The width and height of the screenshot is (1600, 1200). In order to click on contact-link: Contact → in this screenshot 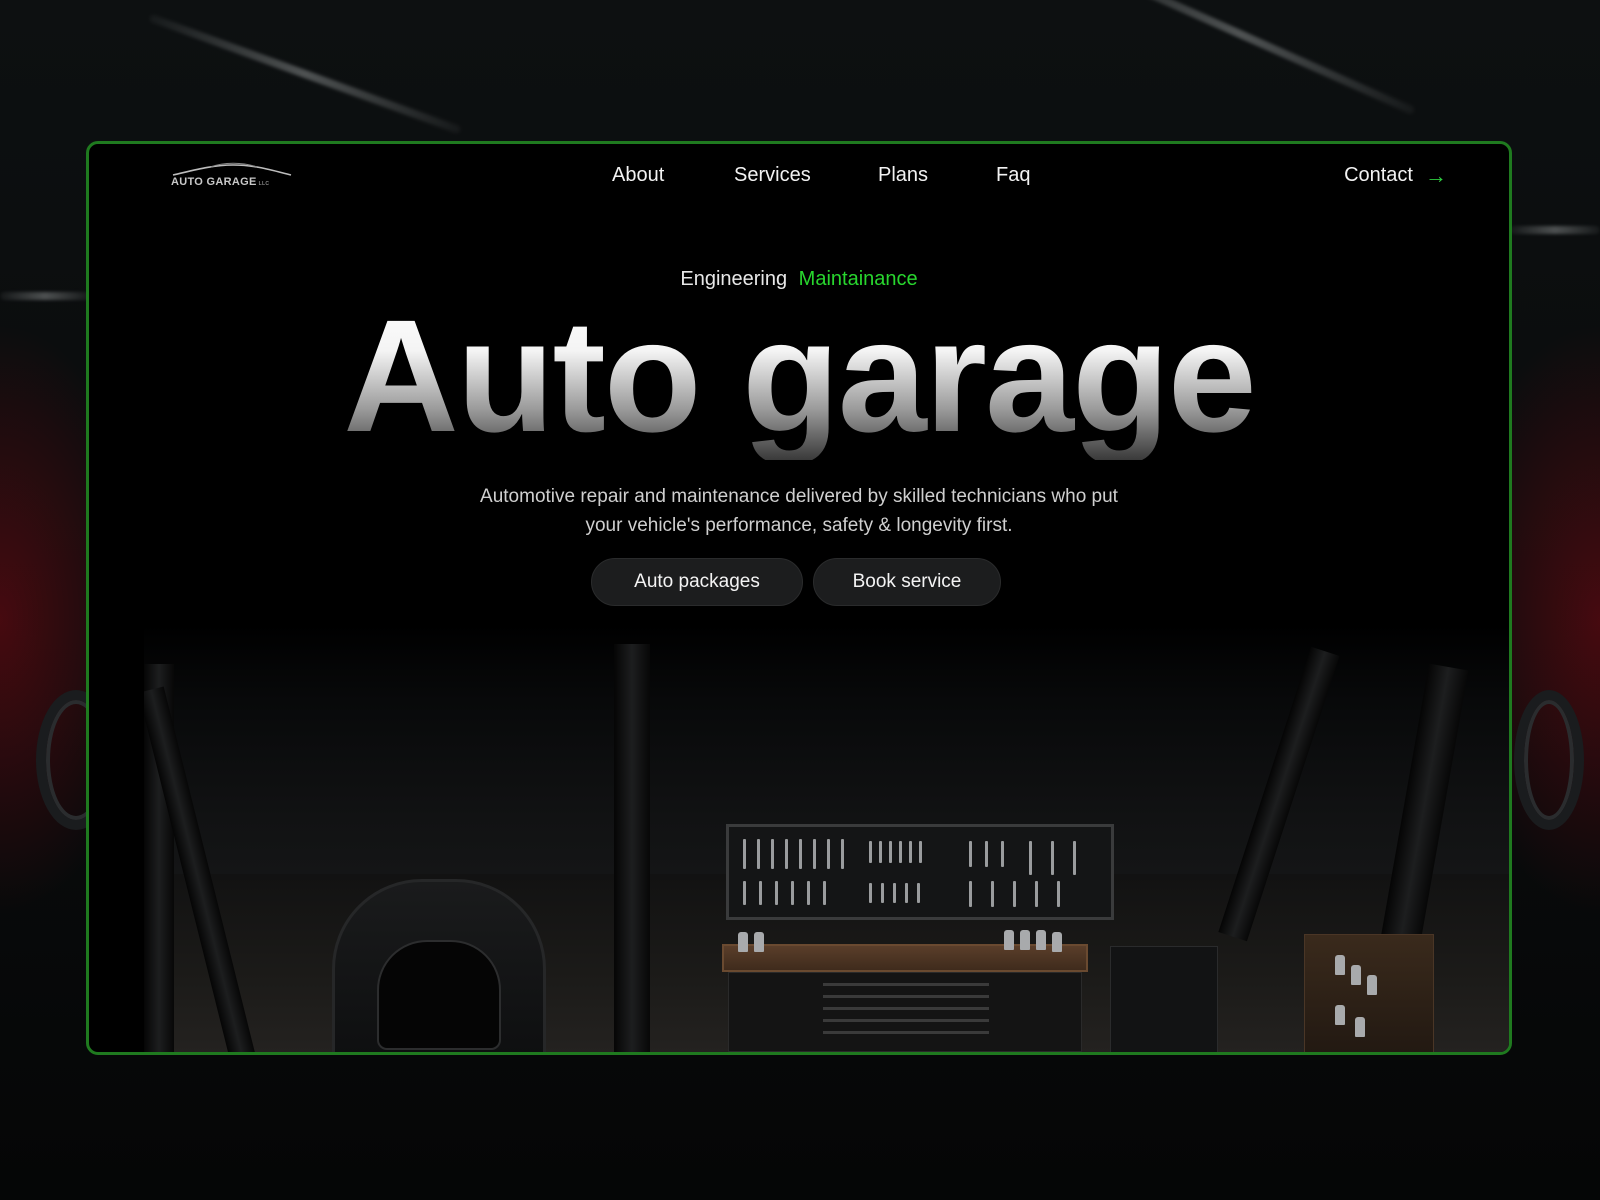, I will do `click(1395, 175)`.